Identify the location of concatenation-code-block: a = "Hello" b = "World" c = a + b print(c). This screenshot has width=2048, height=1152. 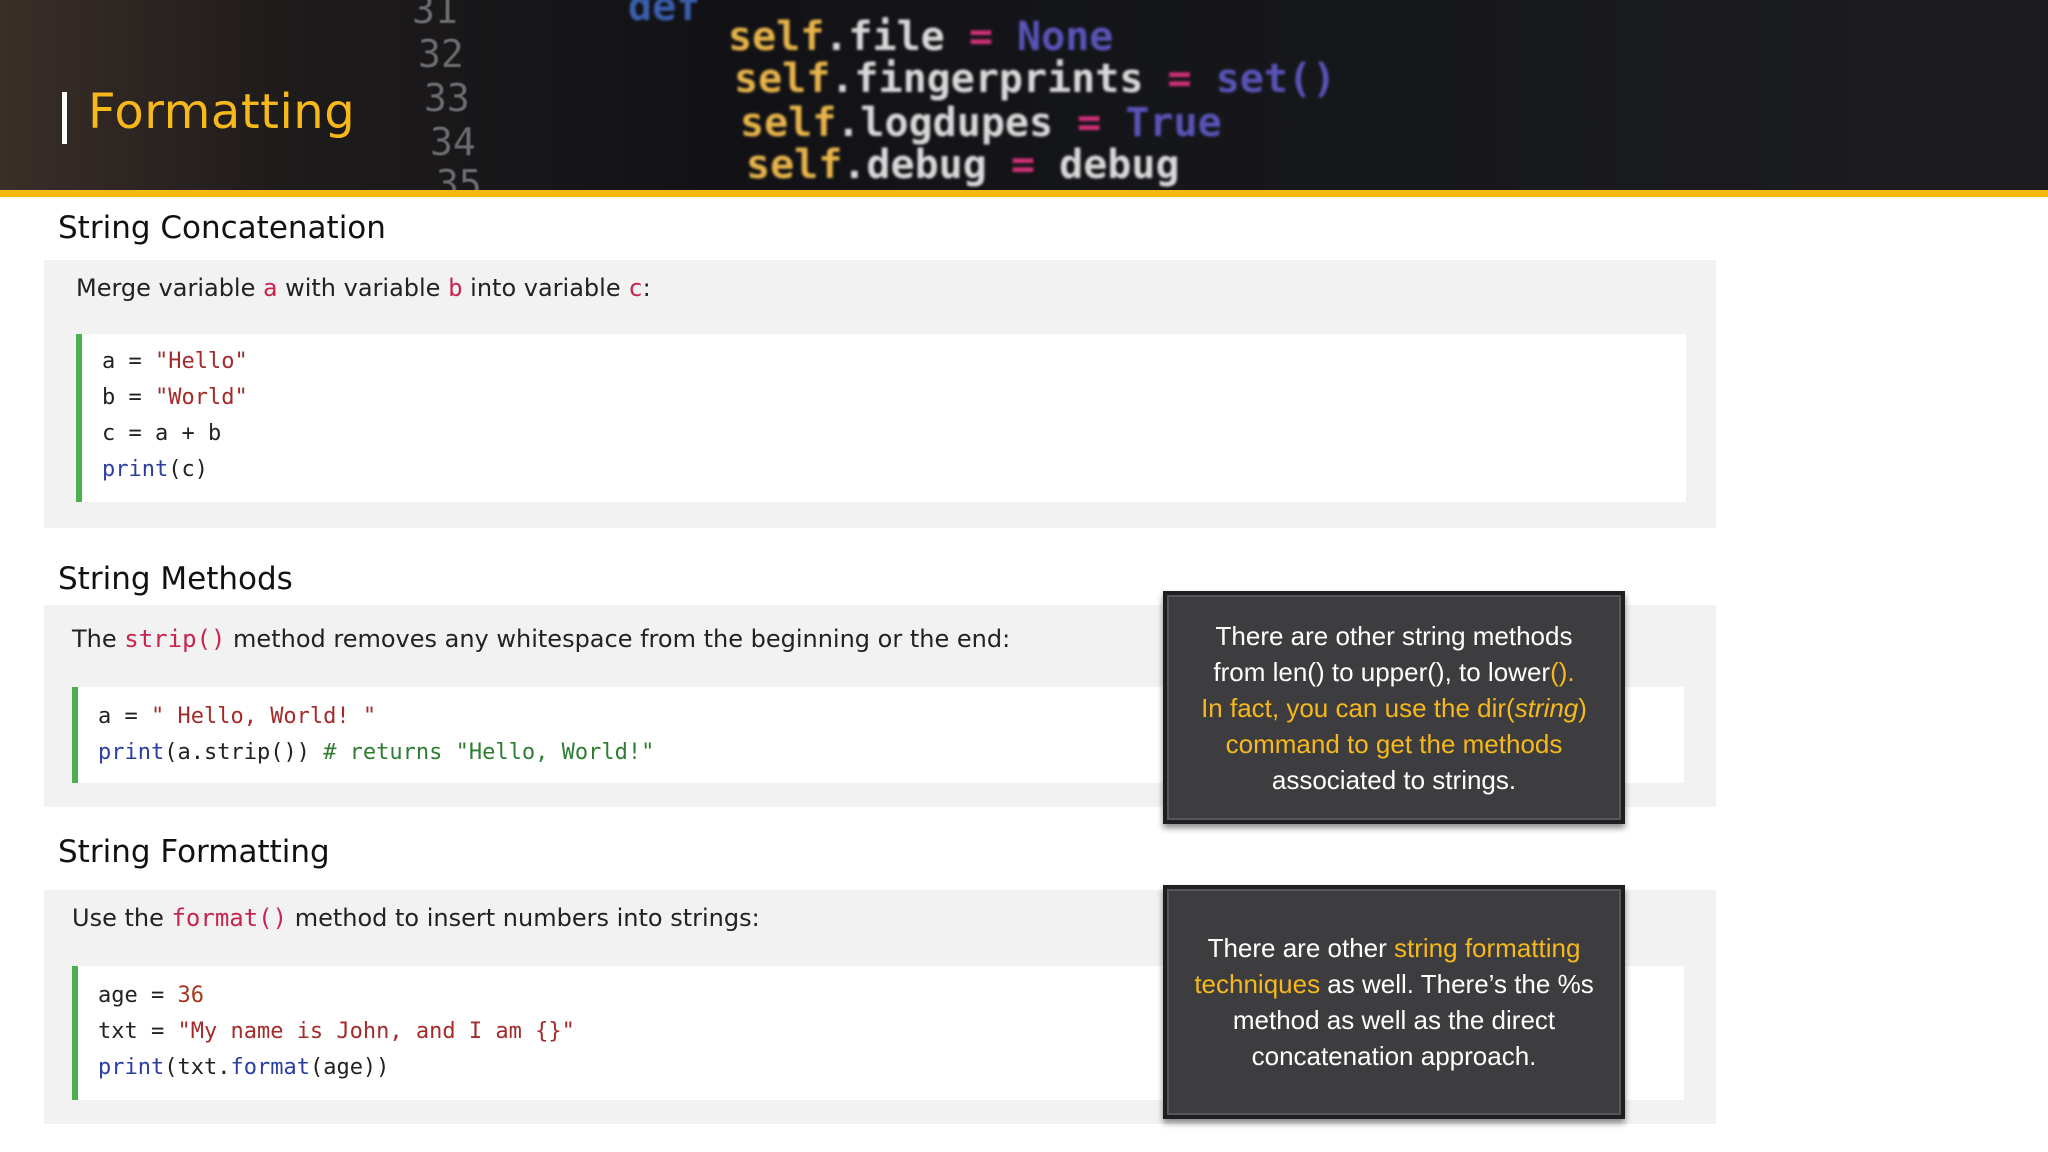
(881, 418).